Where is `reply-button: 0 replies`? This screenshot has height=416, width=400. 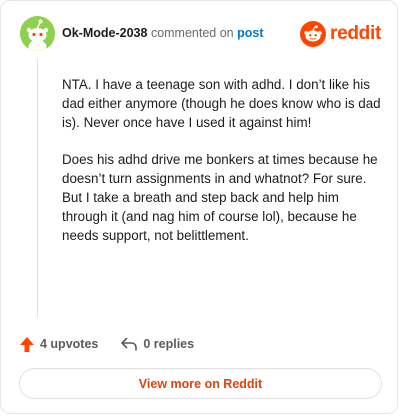
reply-button: 0 replies is located at coordinates (157, 344).